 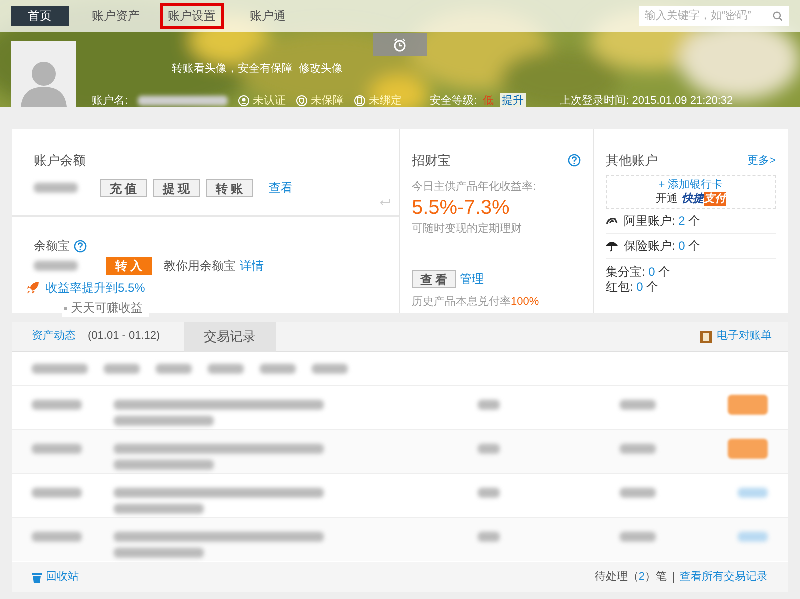 I want to click on nav-tab: 账户设置, so click(x=192, y=16).